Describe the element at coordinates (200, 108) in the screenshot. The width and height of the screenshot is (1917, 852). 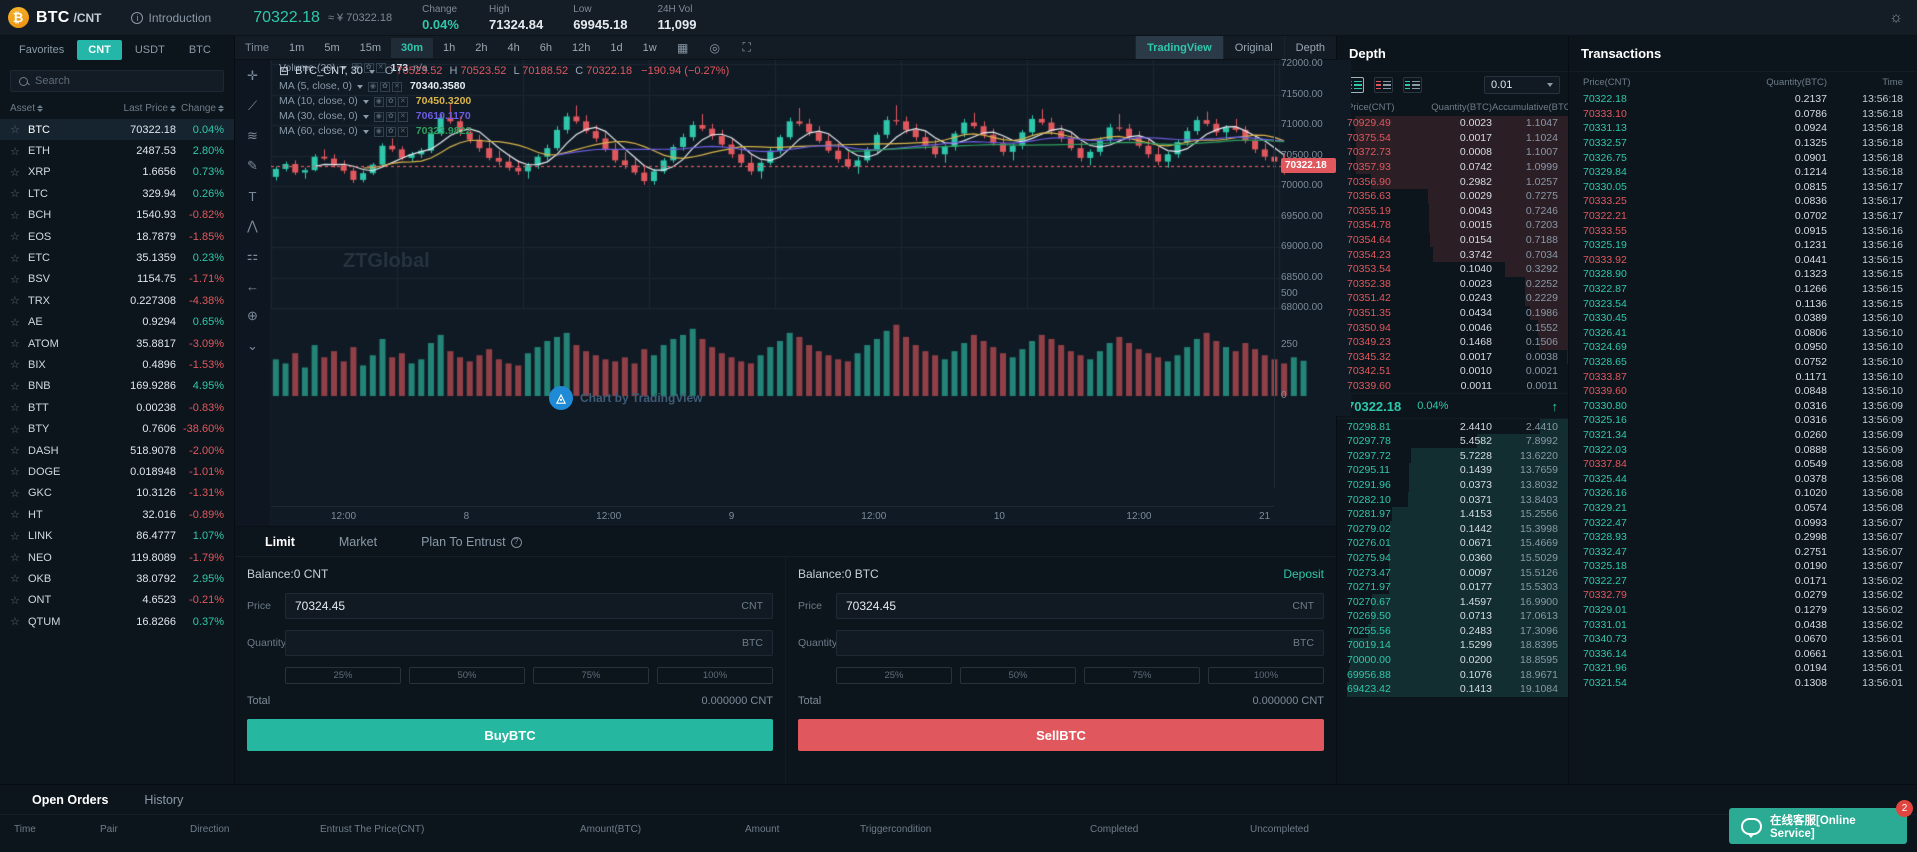
I see `col-change: Change` at that location.